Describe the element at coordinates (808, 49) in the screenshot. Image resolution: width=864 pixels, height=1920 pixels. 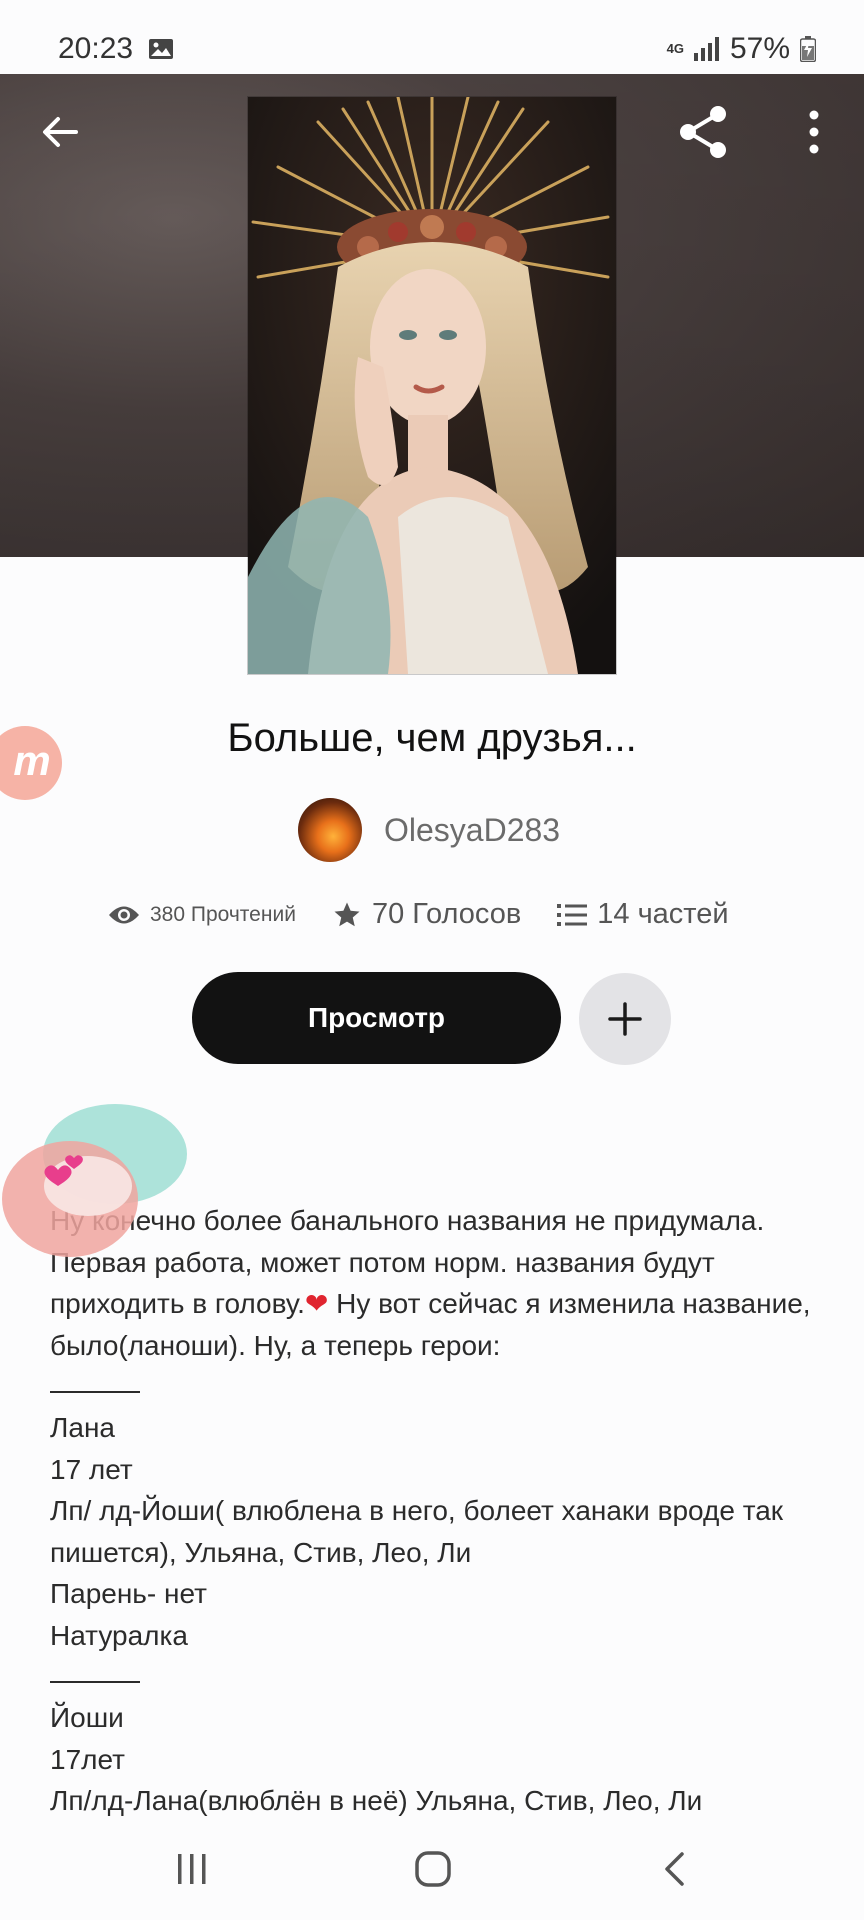
I see `battery-charging-icon` at that location.